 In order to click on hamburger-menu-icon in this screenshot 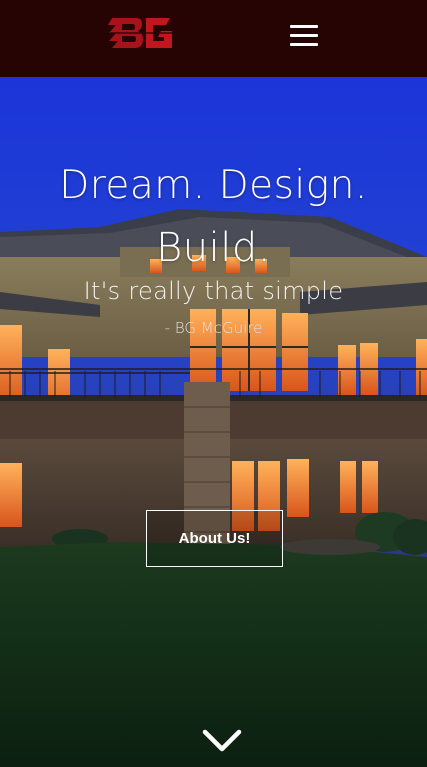, I will do `click(304, 36)`.